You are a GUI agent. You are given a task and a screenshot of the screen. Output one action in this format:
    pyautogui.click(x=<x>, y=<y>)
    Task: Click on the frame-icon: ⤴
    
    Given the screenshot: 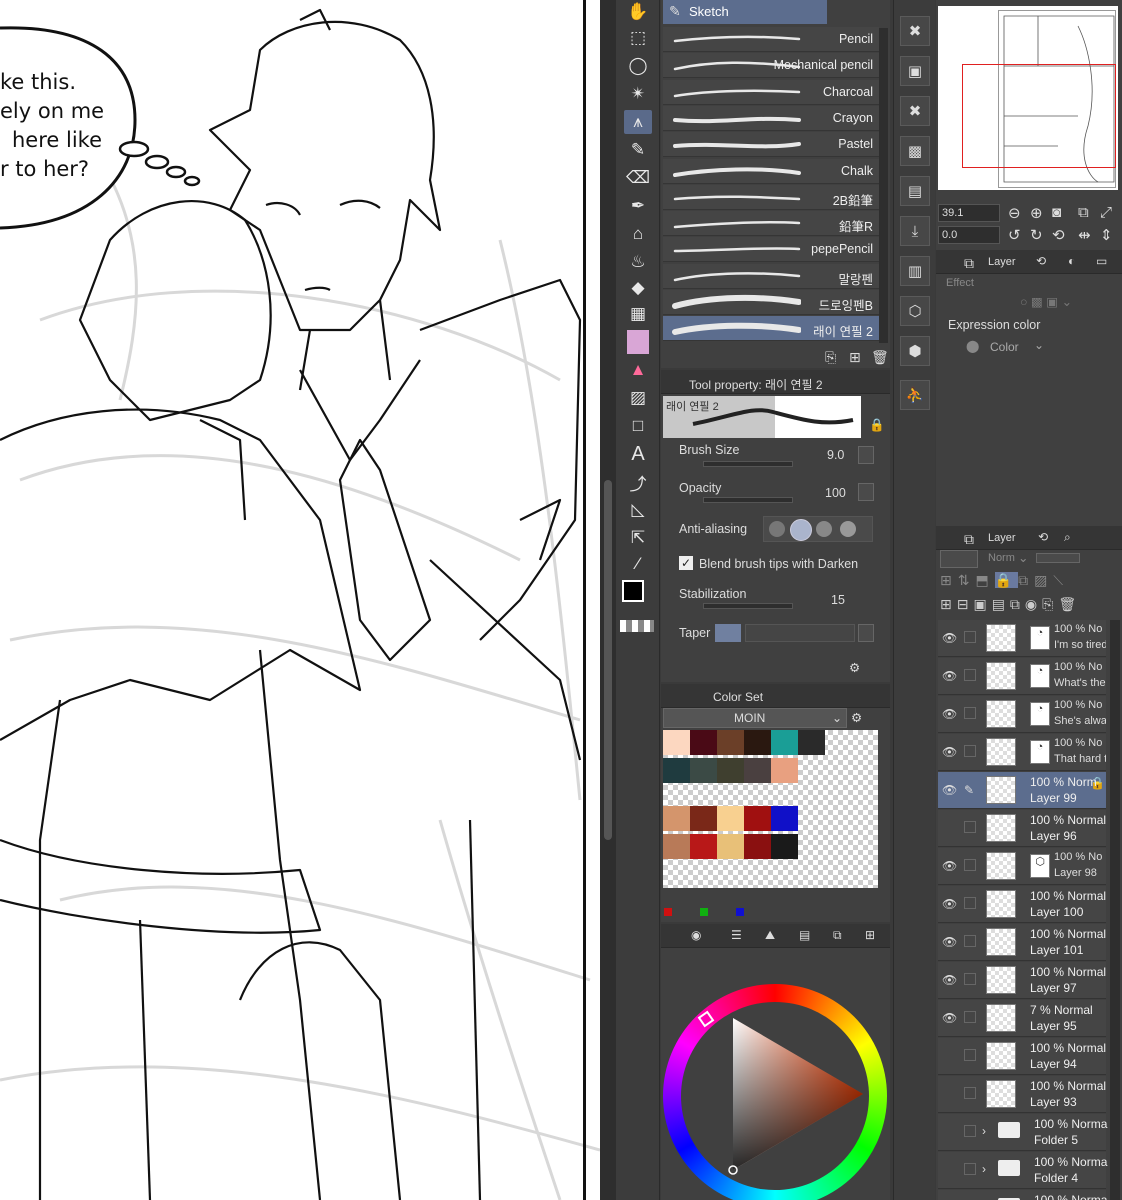 What is the action you would take?
    pyautogui.click(x=638, y=482)
    